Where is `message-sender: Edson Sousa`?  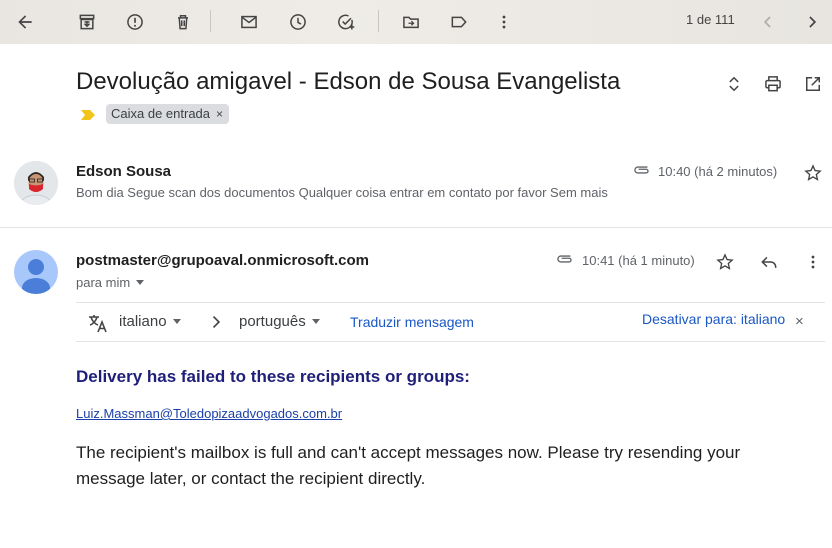 message-sender: Edson Sousa is located at coordinates (123, 171).